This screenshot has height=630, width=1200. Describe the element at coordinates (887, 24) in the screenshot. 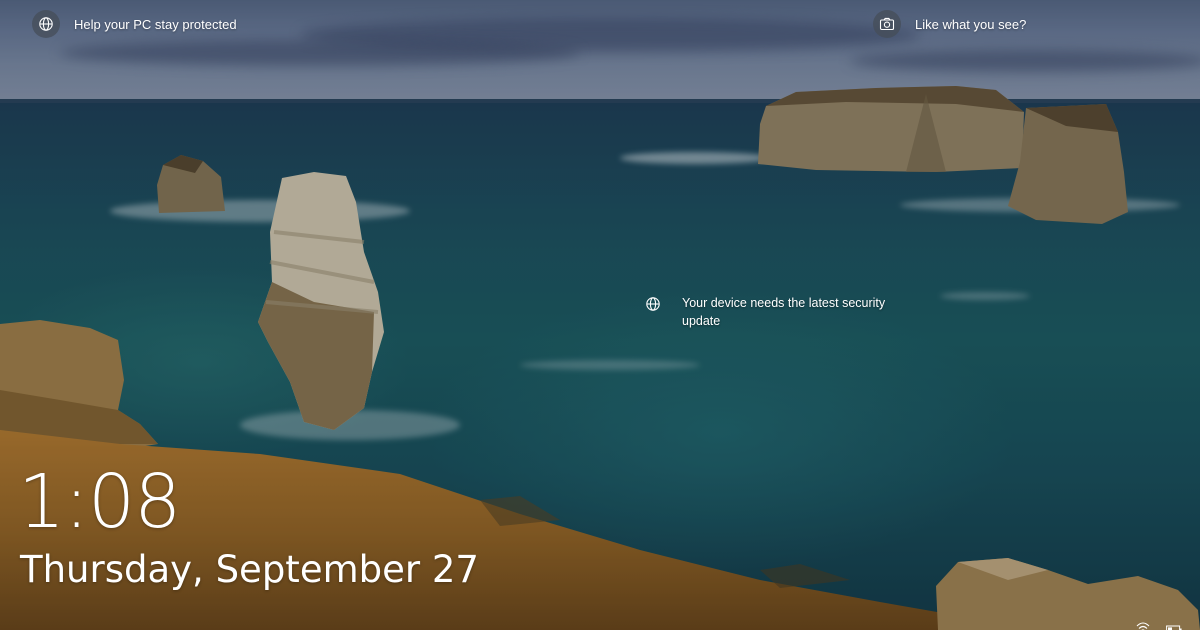

I see `camera-icon` at that location.